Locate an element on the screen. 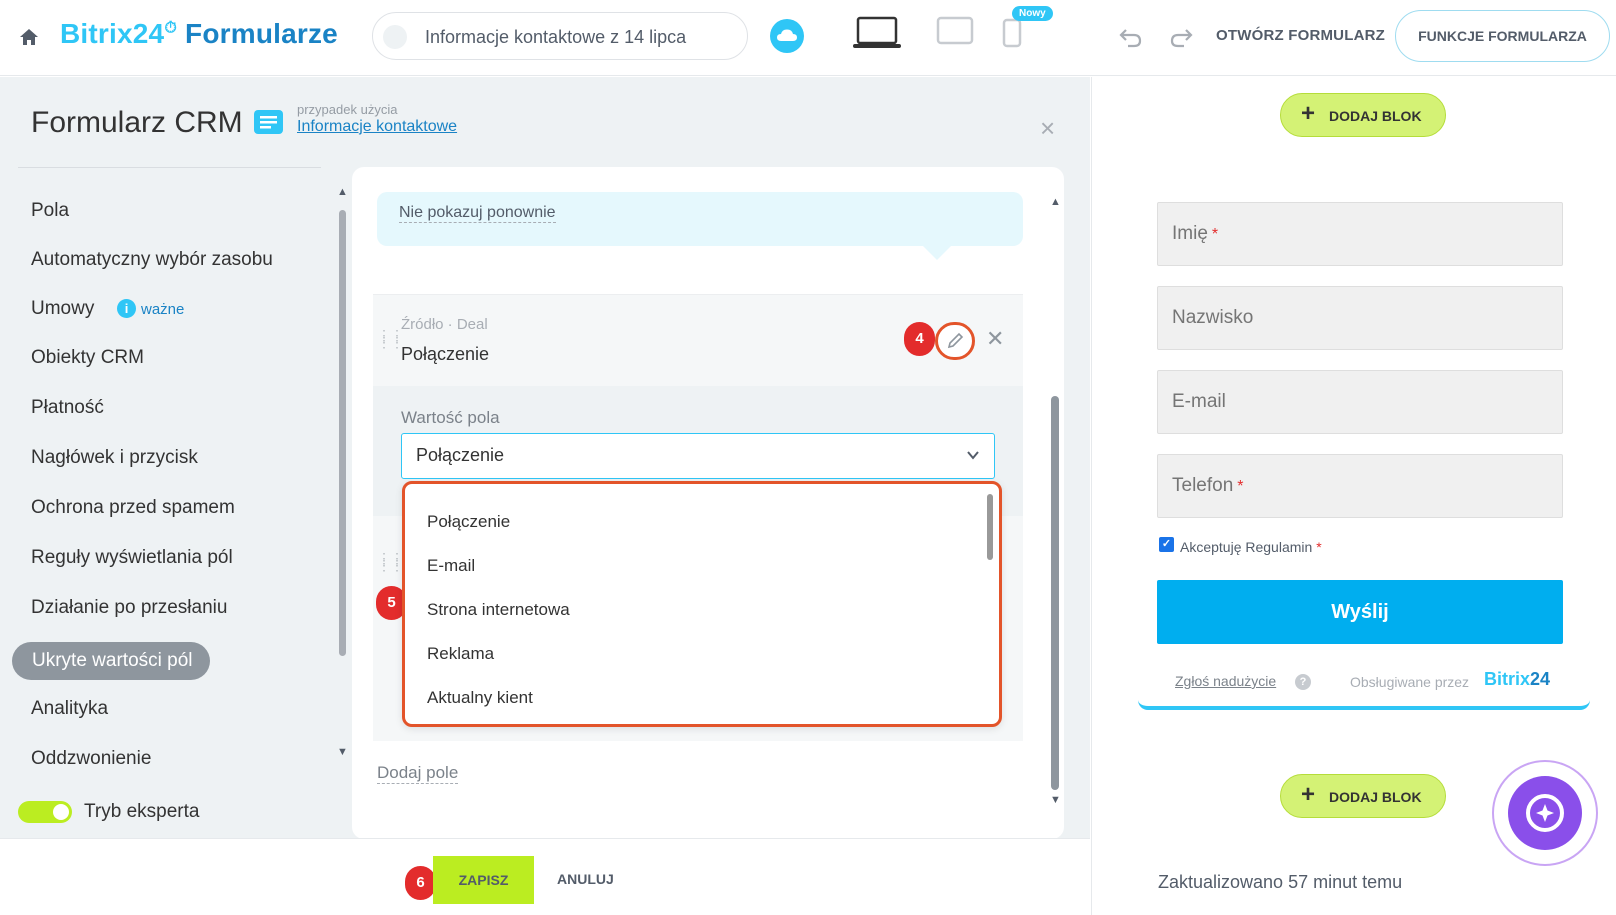 This screenshot has height=915, width=1616. sidebar-item-analytics: Analityka is located at coordinates (69, 709).